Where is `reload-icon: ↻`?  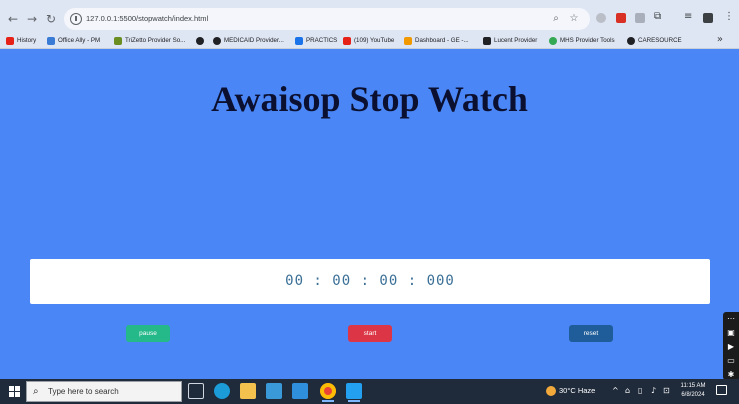
reload-icon: ↻ is located at coordinates (51, 19).